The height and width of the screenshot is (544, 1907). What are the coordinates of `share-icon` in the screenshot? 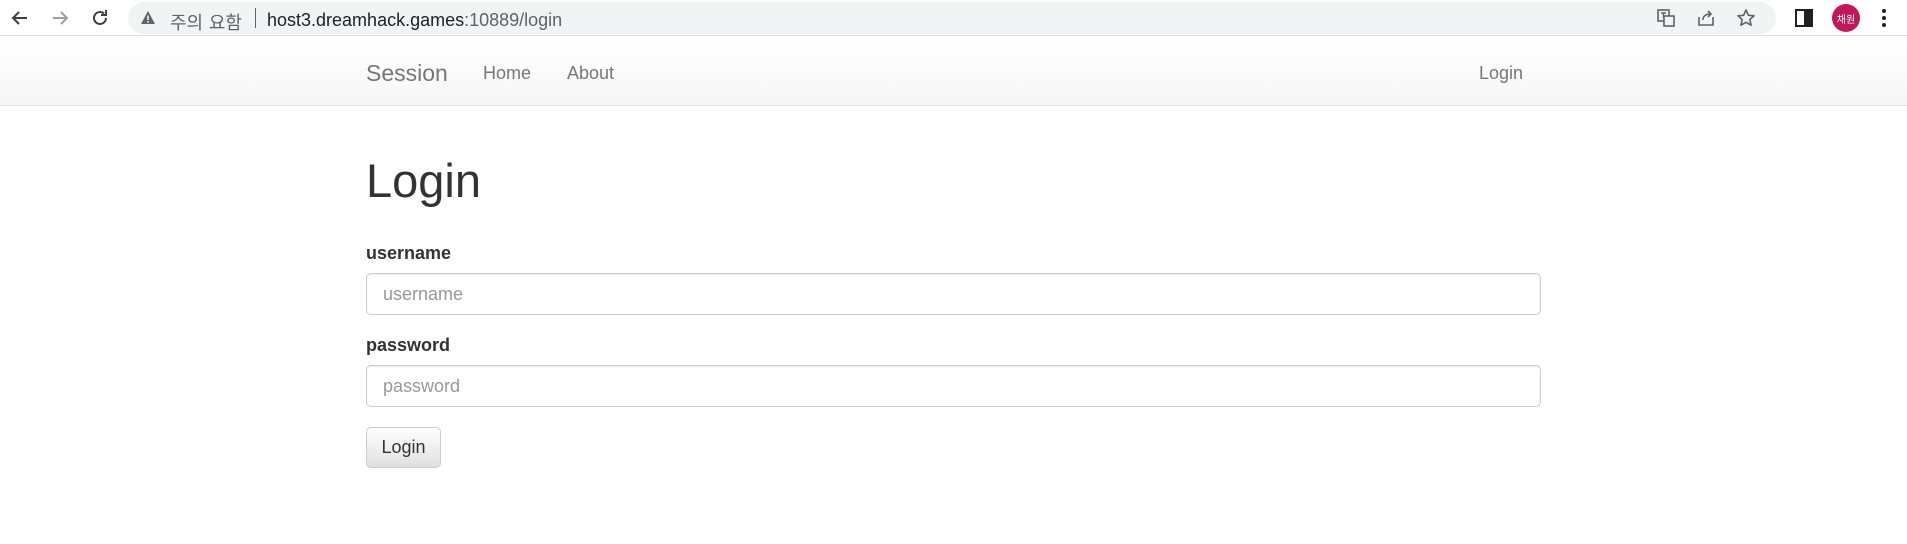 It's located at (1706, 18).